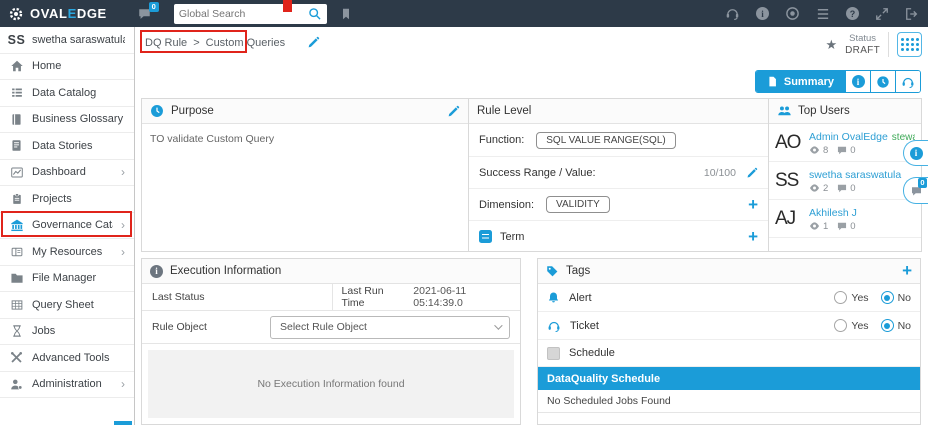 This screenshot has height=425, width=928. Describe the element at coordinates (800, 81) in the screenshot. I see `summary-button: Summary` at that location.